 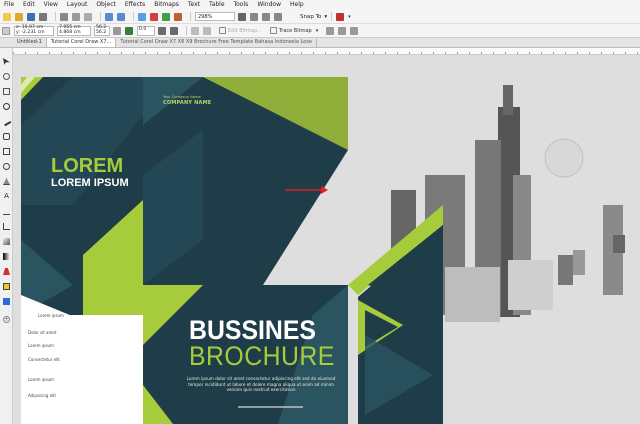 I want to click on shape-tool-icon, so click(x=6, y=76).